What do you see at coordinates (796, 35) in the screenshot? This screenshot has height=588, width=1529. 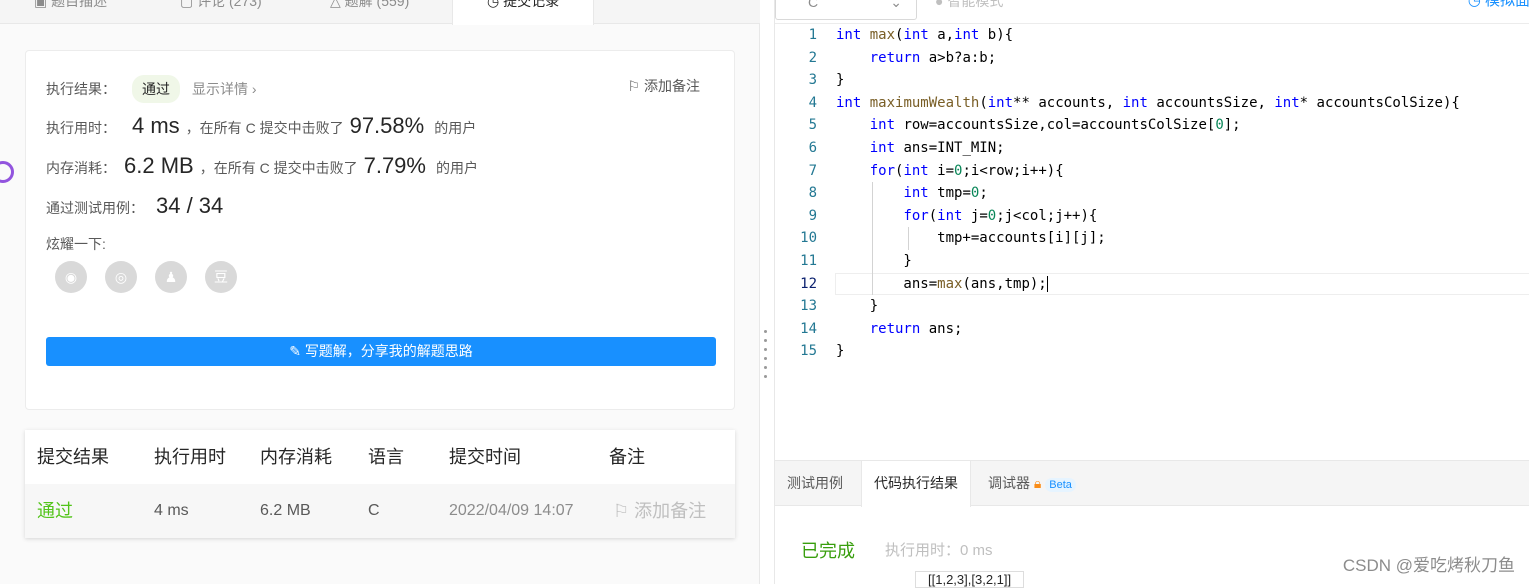 I see `line-number: 1` at bounding box center [796, 35].